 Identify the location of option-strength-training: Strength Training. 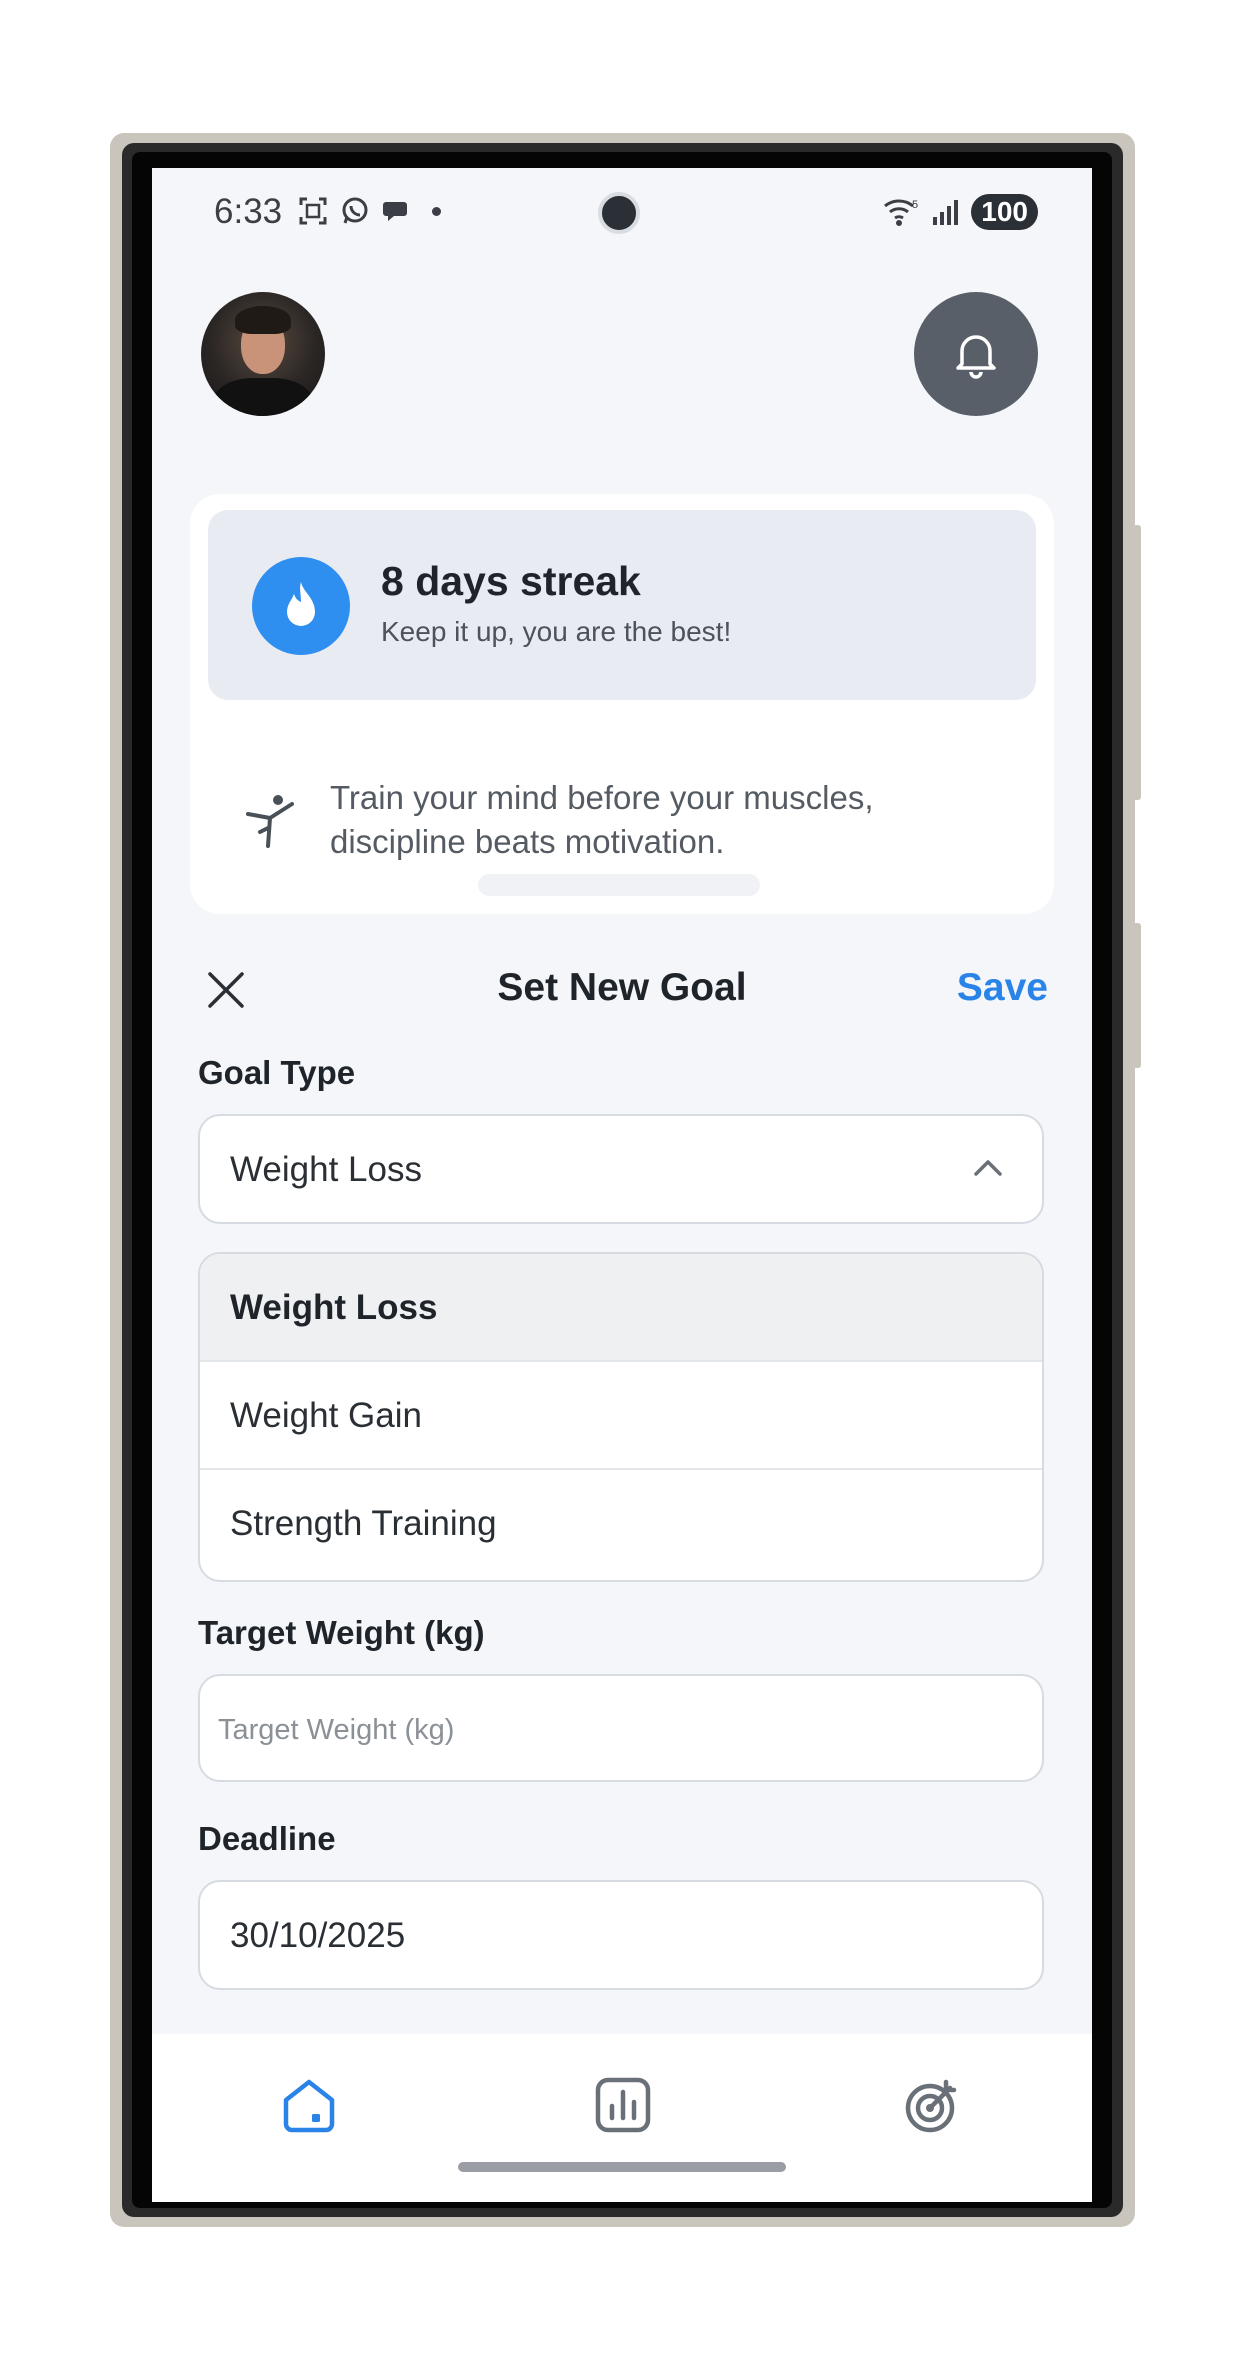
(621, 1524).